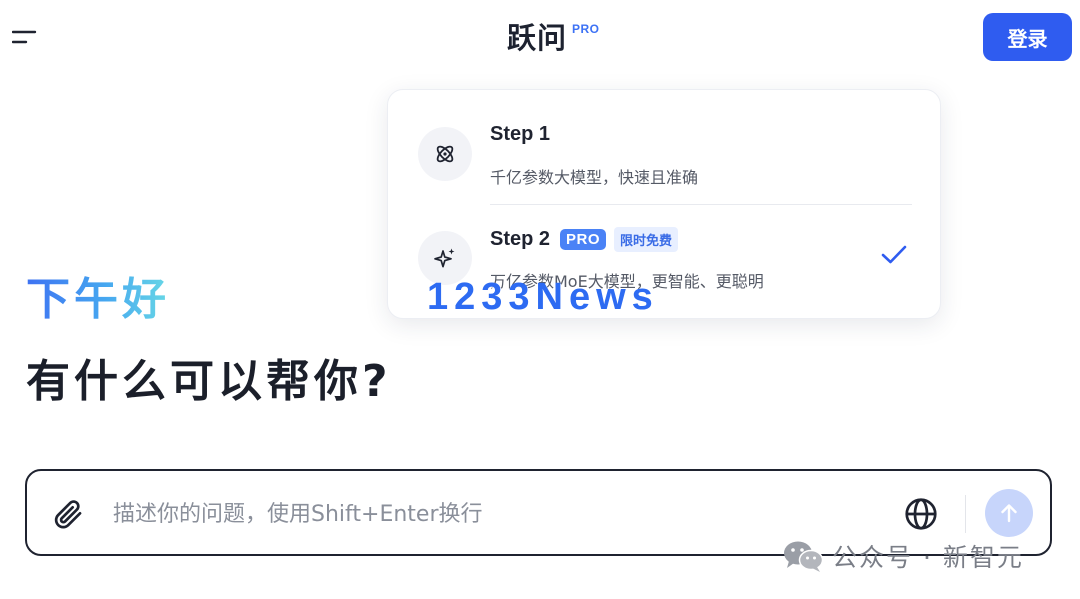 This screenshot has width=1080, height=599. I want to click on option-description: 千亿参数大模型，快速且准确, so click(594, 177).